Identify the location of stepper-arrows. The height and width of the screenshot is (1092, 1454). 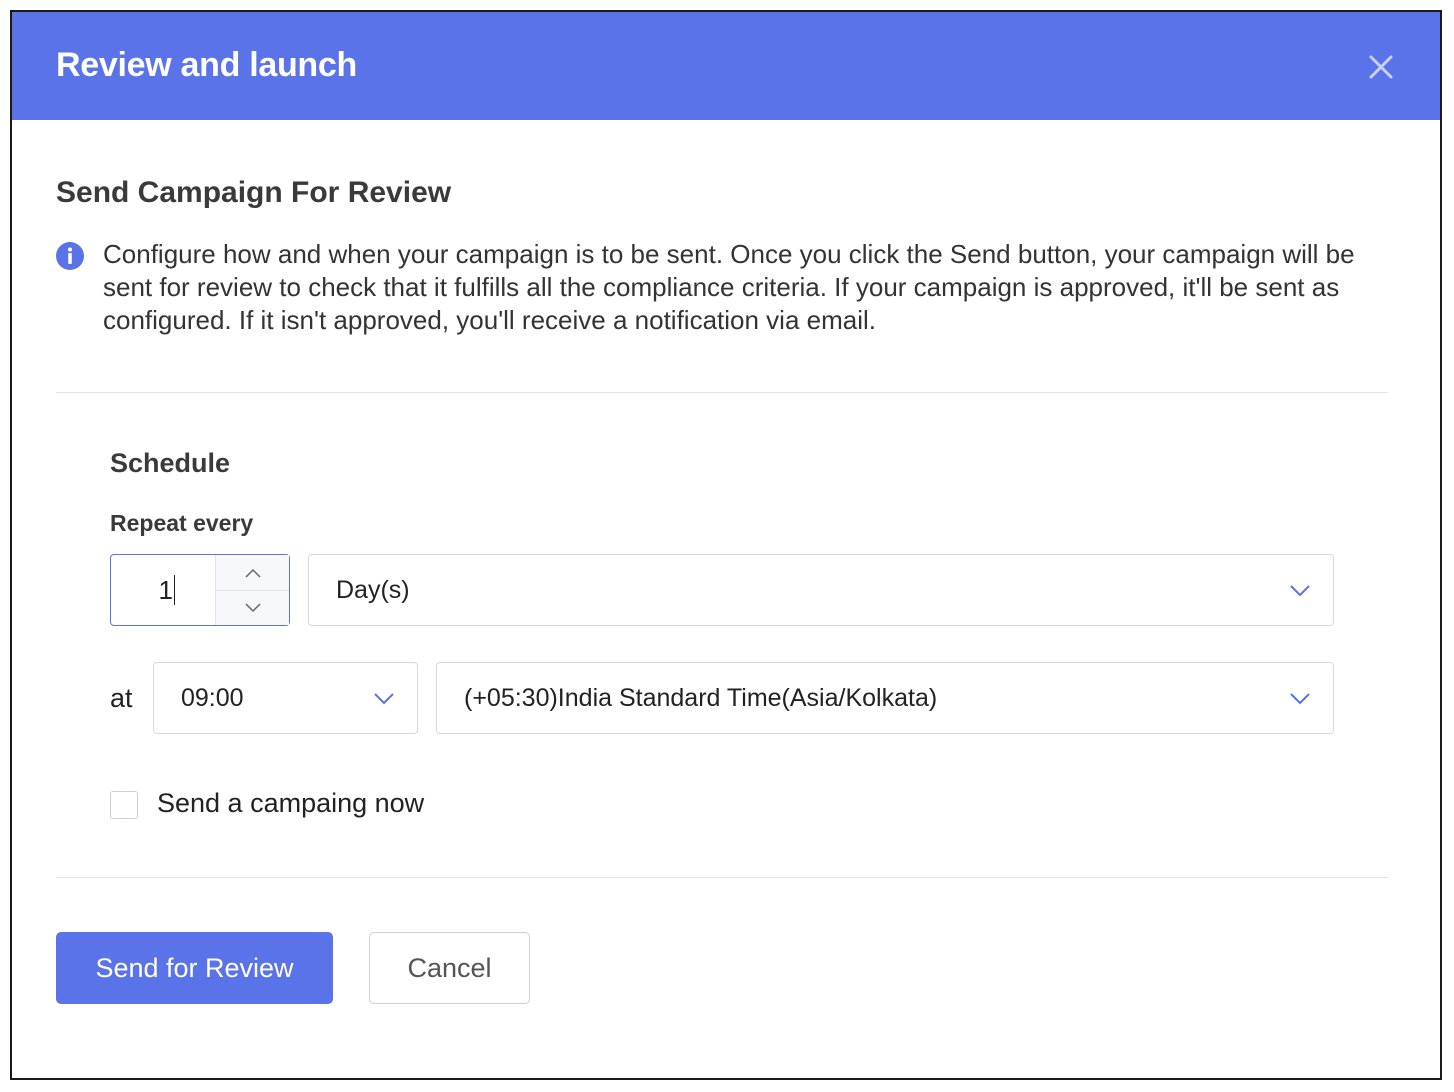
(252, 590).